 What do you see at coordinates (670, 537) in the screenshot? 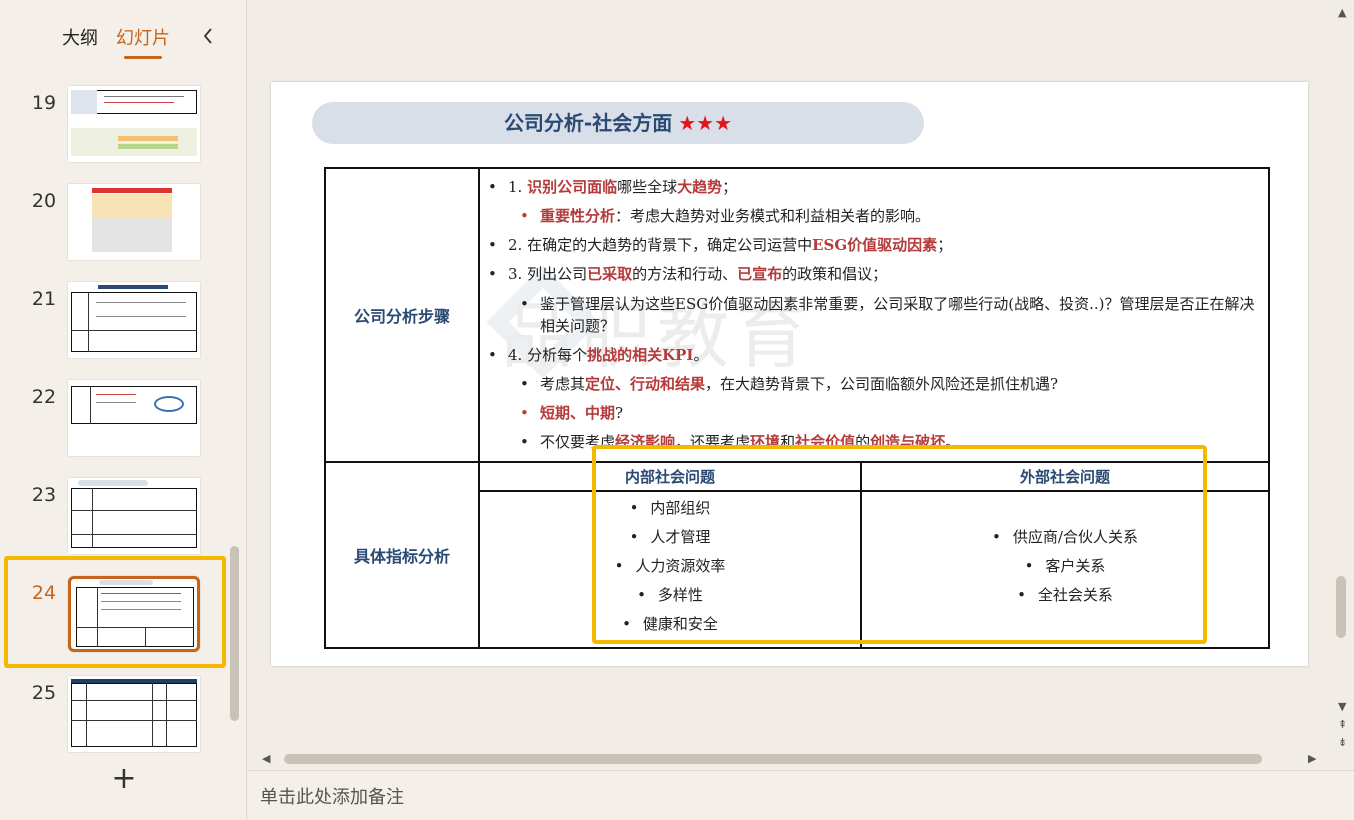
I see `list-item: 人才管理` at bounding box center [670, 537].